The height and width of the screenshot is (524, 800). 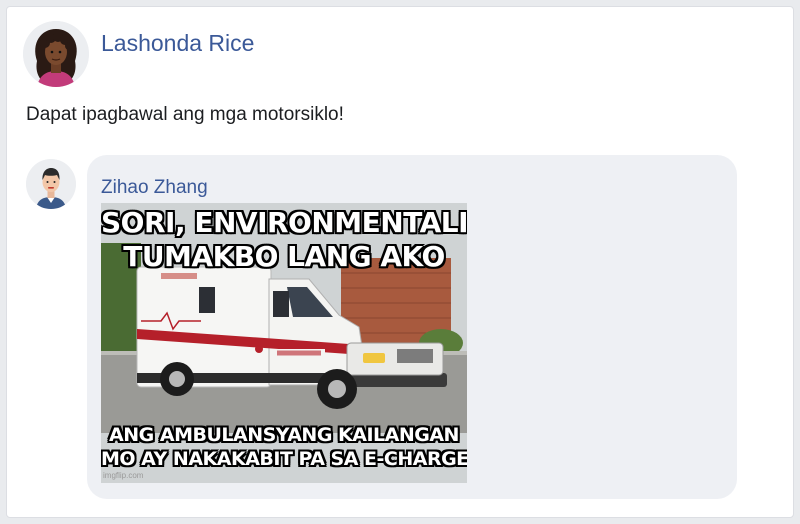 What do you see at coordinates (123, 475) in the screenshot?
I see `meme-watermark: imgflip.com` at bounding box center [123, 475].